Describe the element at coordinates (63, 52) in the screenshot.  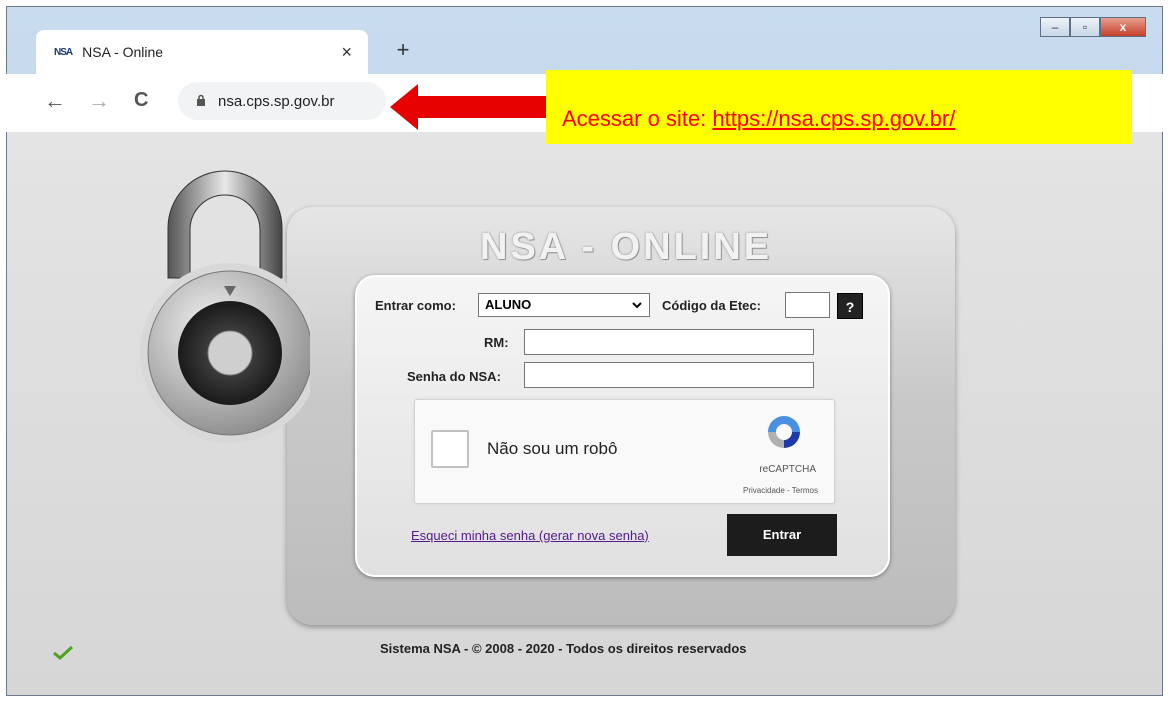
I see `favicon-icon: NSA` at that location.